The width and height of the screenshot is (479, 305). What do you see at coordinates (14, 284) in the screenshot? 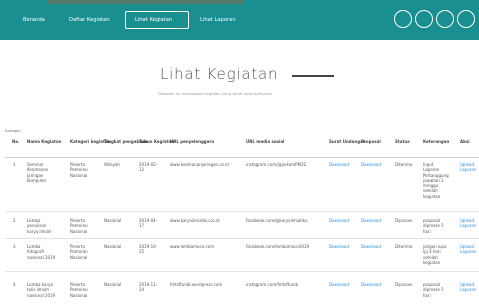
I see `cell-no: 4` at bounding box center [14, 284].